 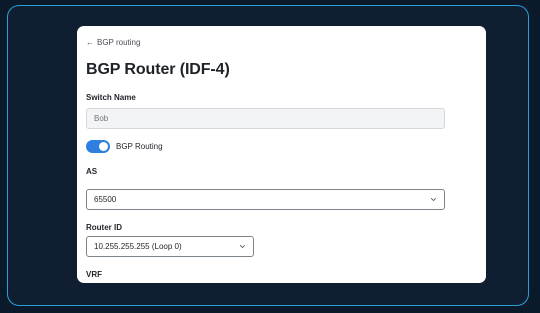 What do you see at coordinates (105, 199) in the screenshot?
I see `as-select-value: 65500` at bounding box center [105, 199].